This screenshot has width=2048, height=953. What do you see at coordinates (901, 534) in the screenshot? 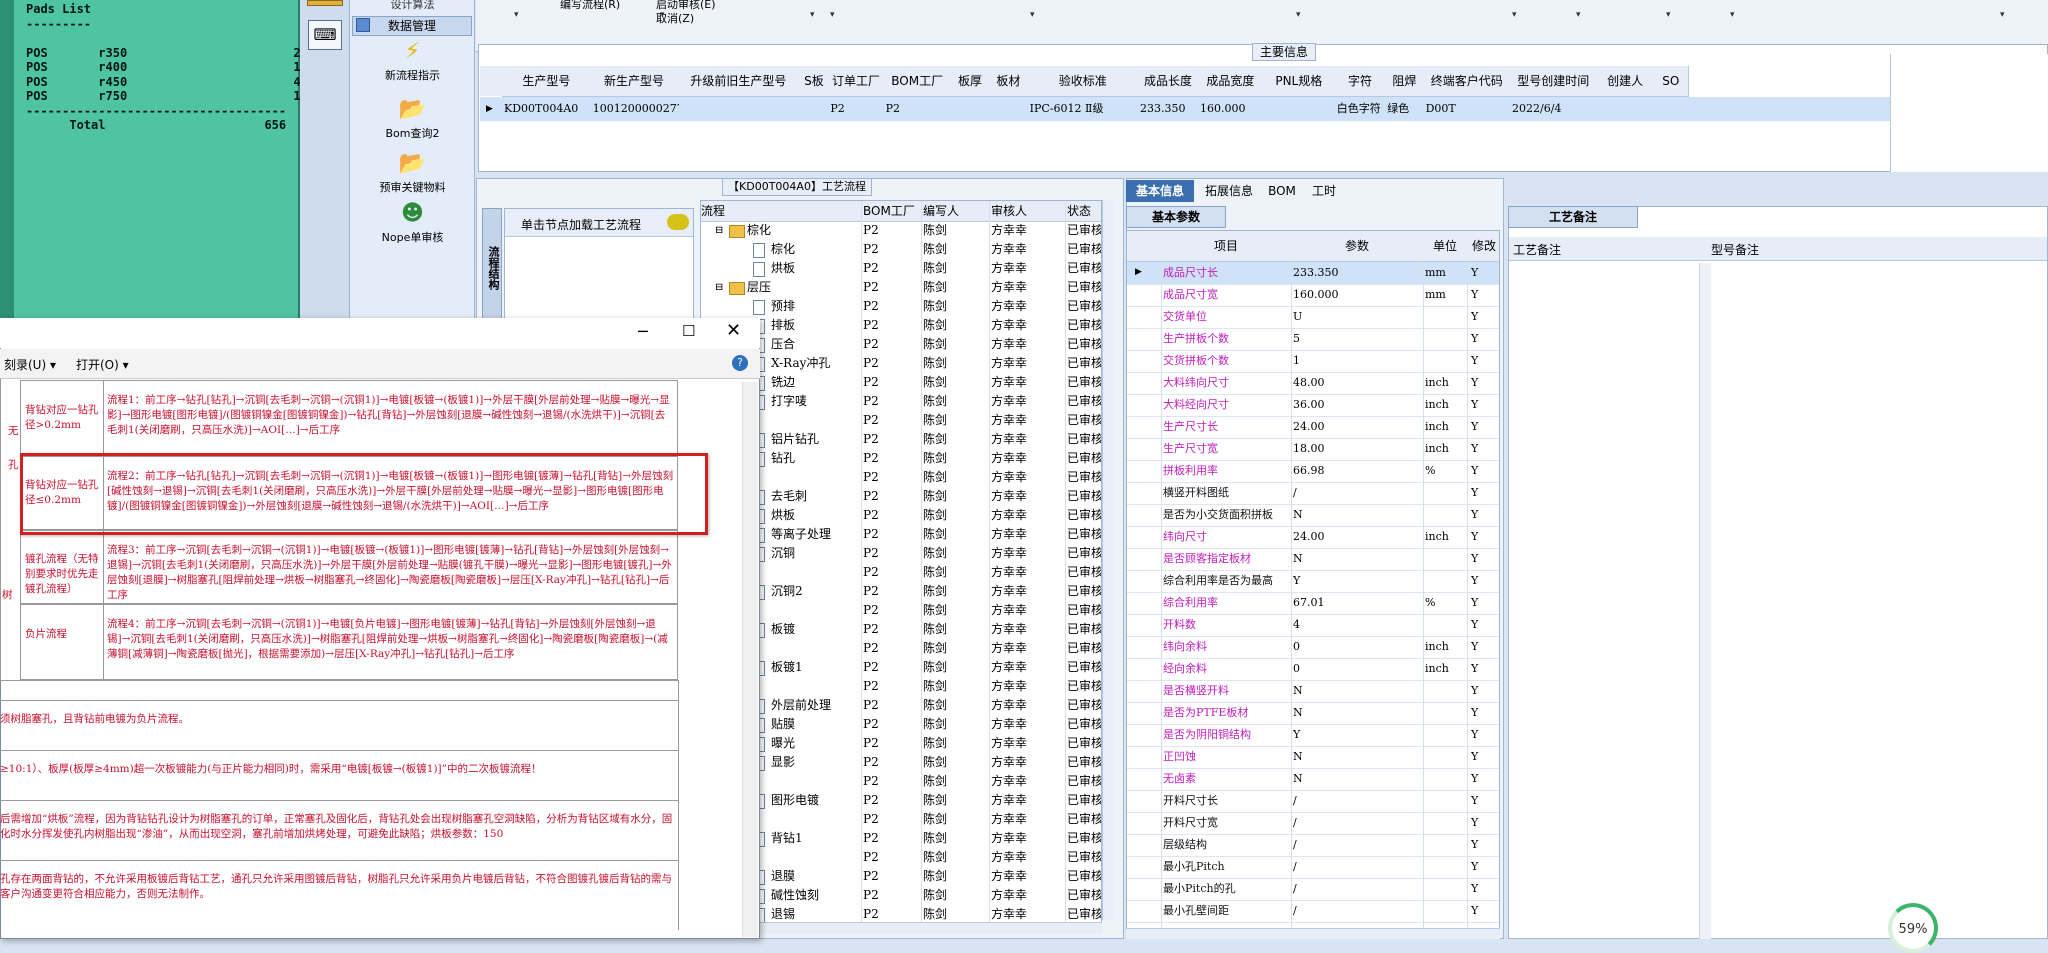
I see `tree-row: 等离子处理 P2 陈剑 方幸幸 已审核` at bounding box center [901, 534].